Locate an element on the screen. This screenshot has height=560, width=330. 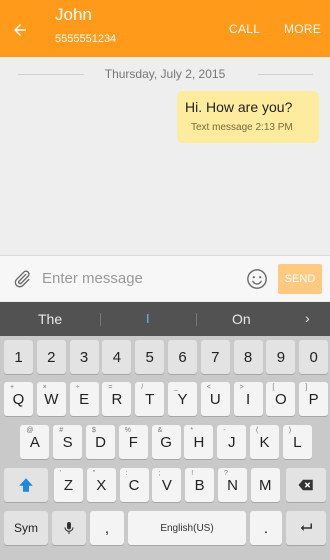
key-m: M is located at coordinates (265, 485).